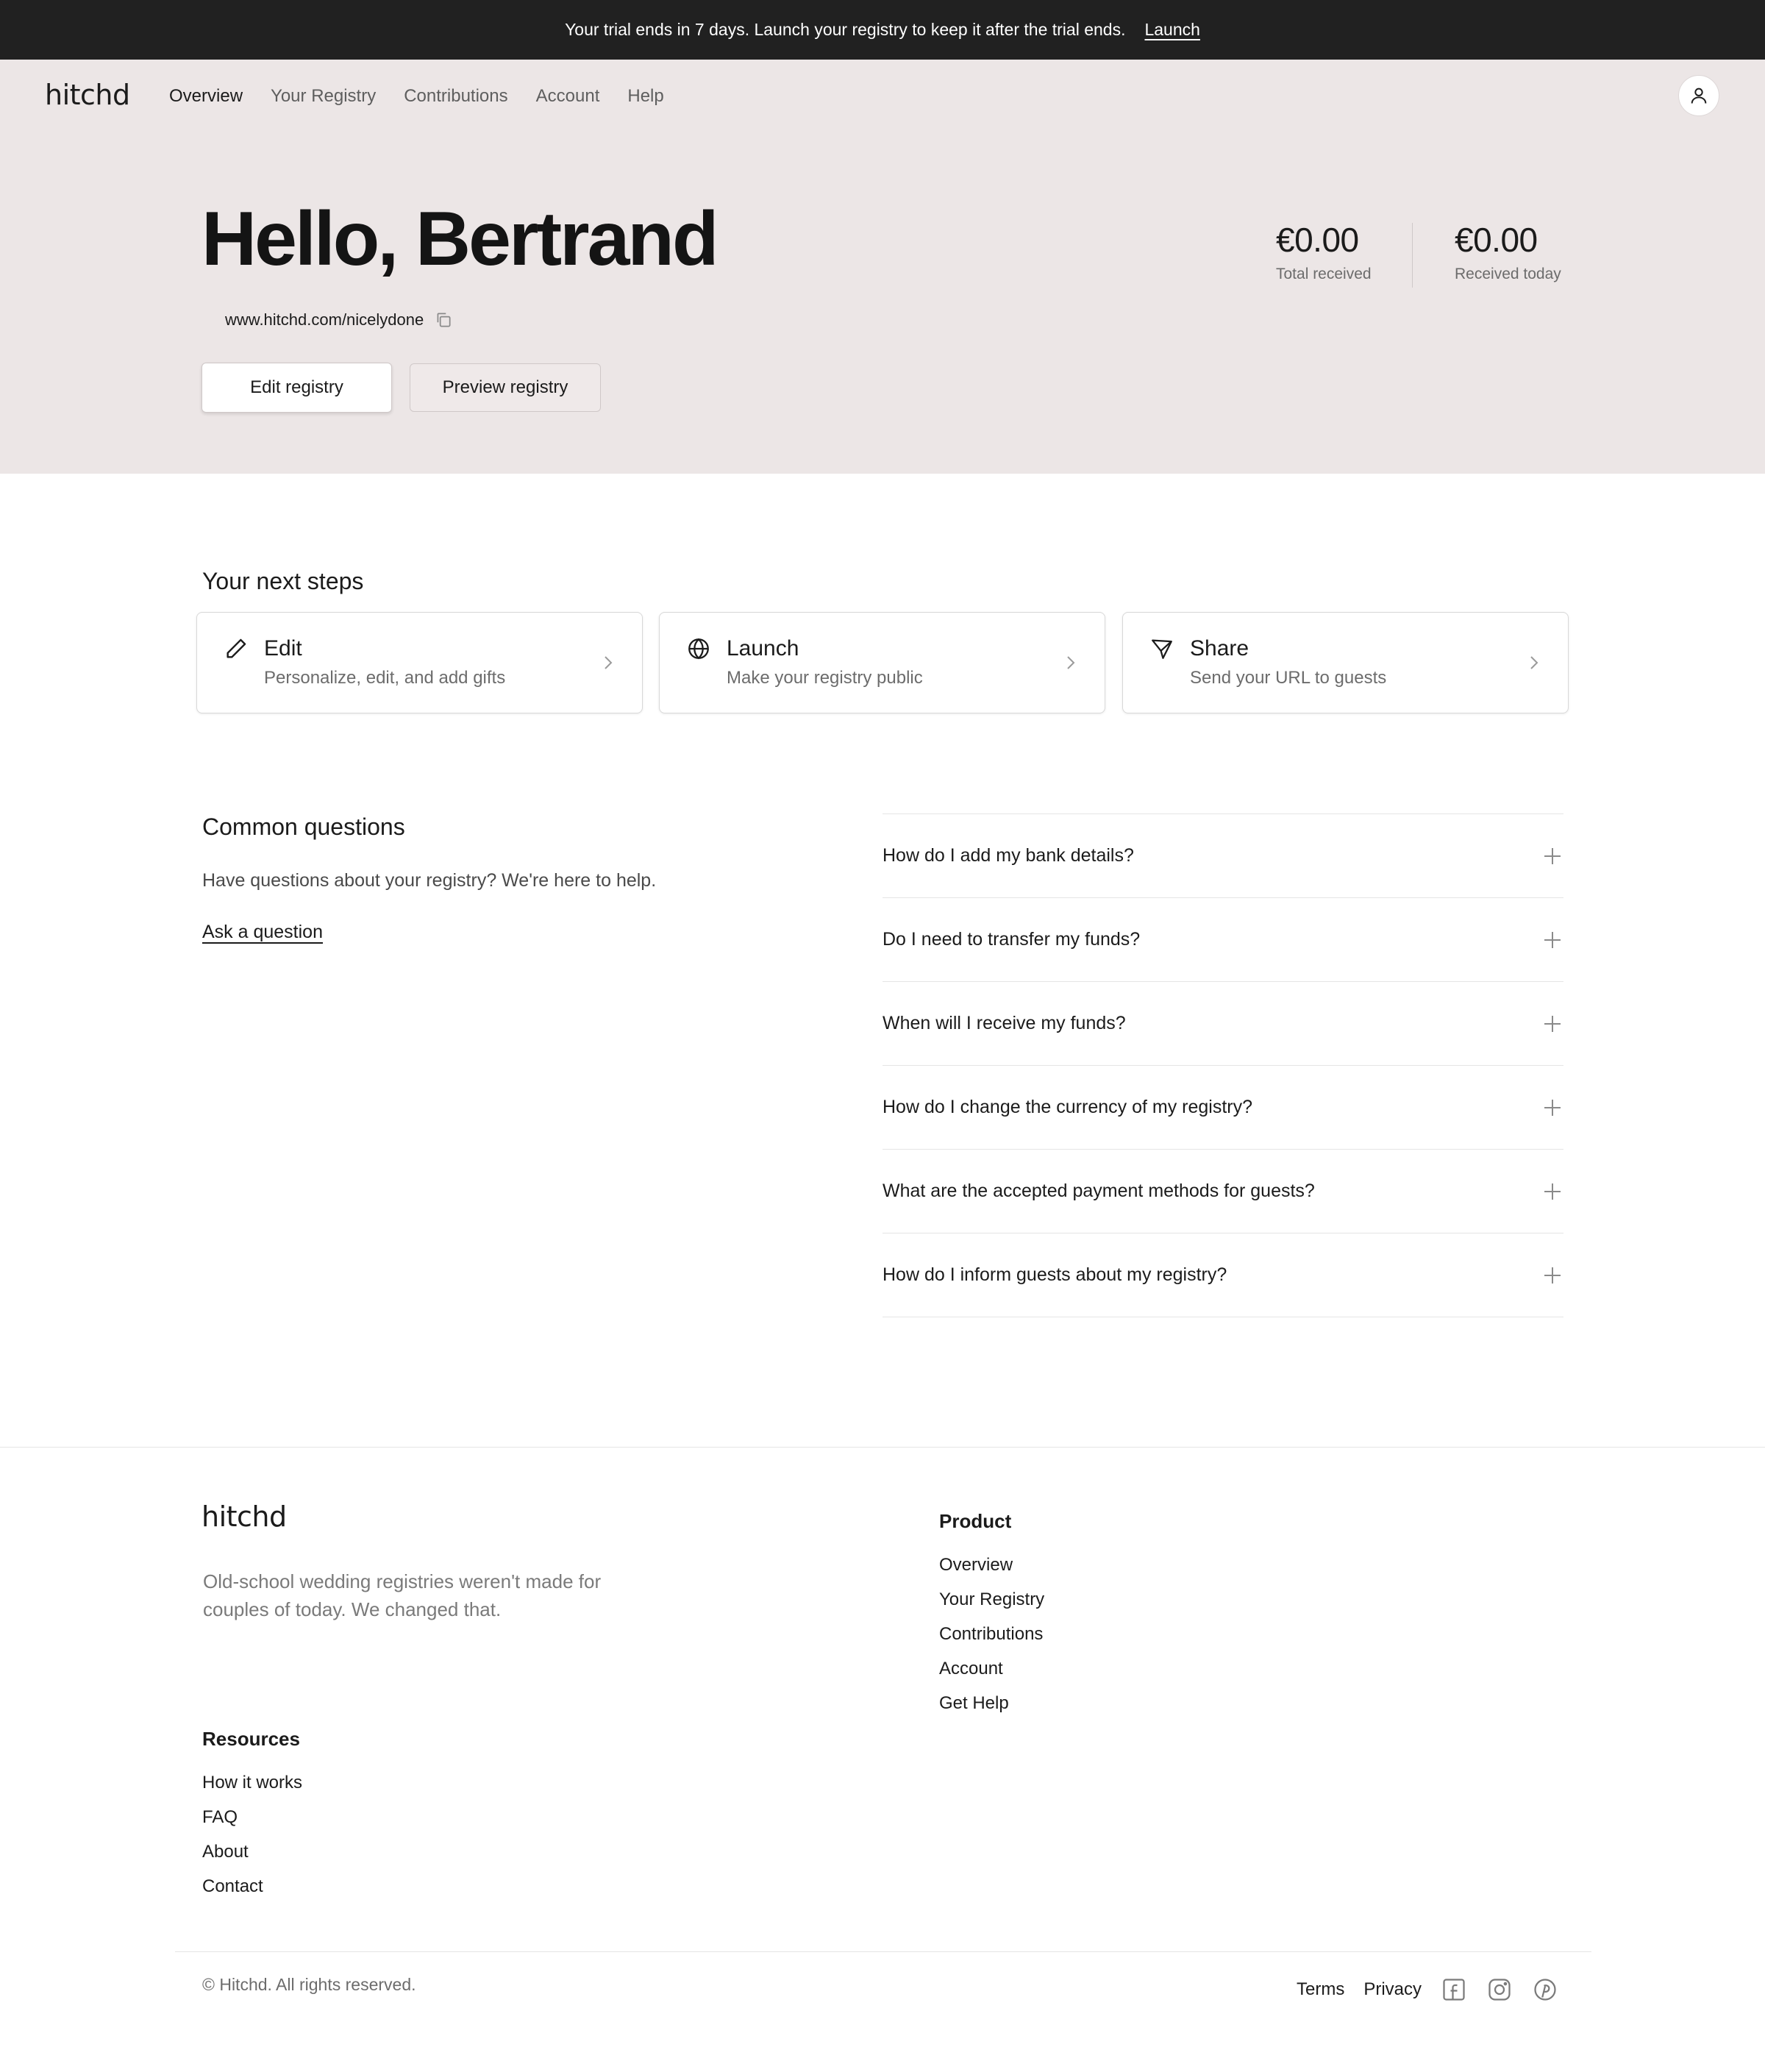 Image resolution: width=1765 pixels, height=2072 pixels. Describe the element at coordinates (1223, 940) in the screenshot. I see `faq-item: Do I need to transfer my funds?` at that location.